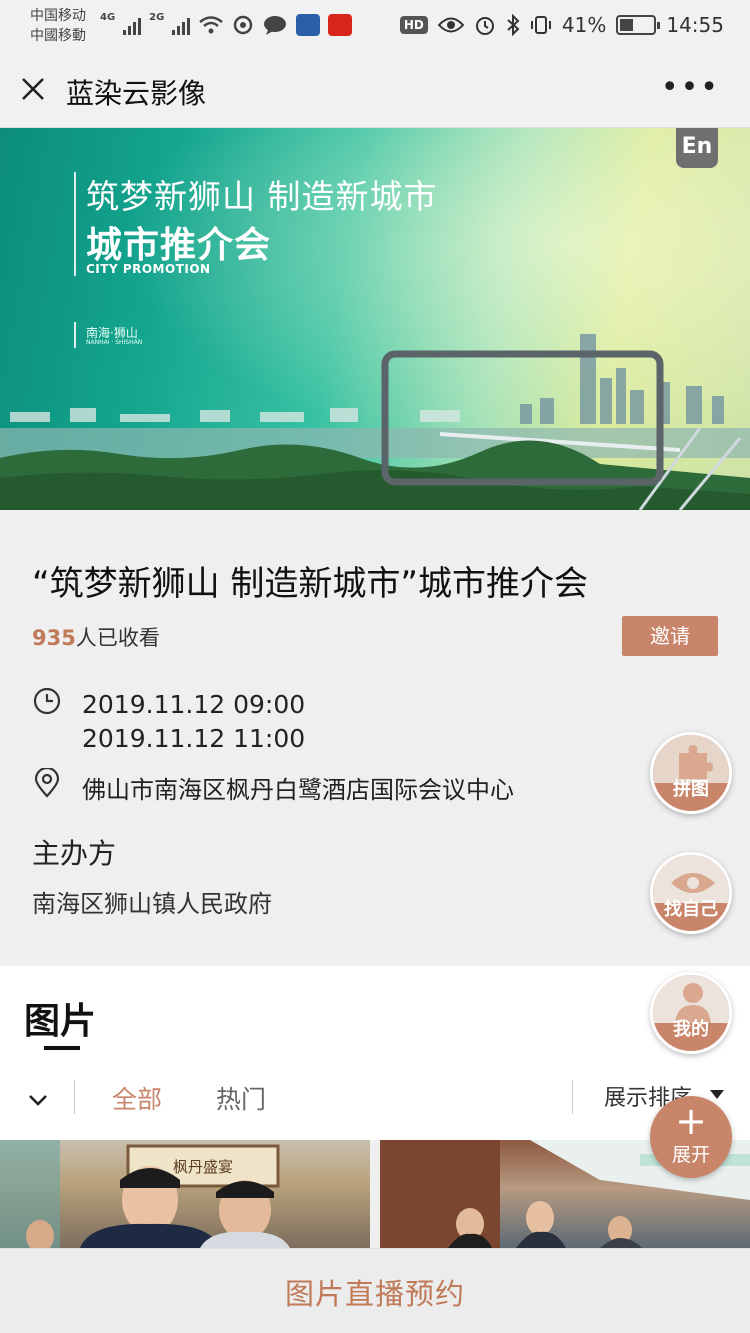 This screenshot has height=1333, width=750. I want to click on caret-down-icon, so click(717, 1094).